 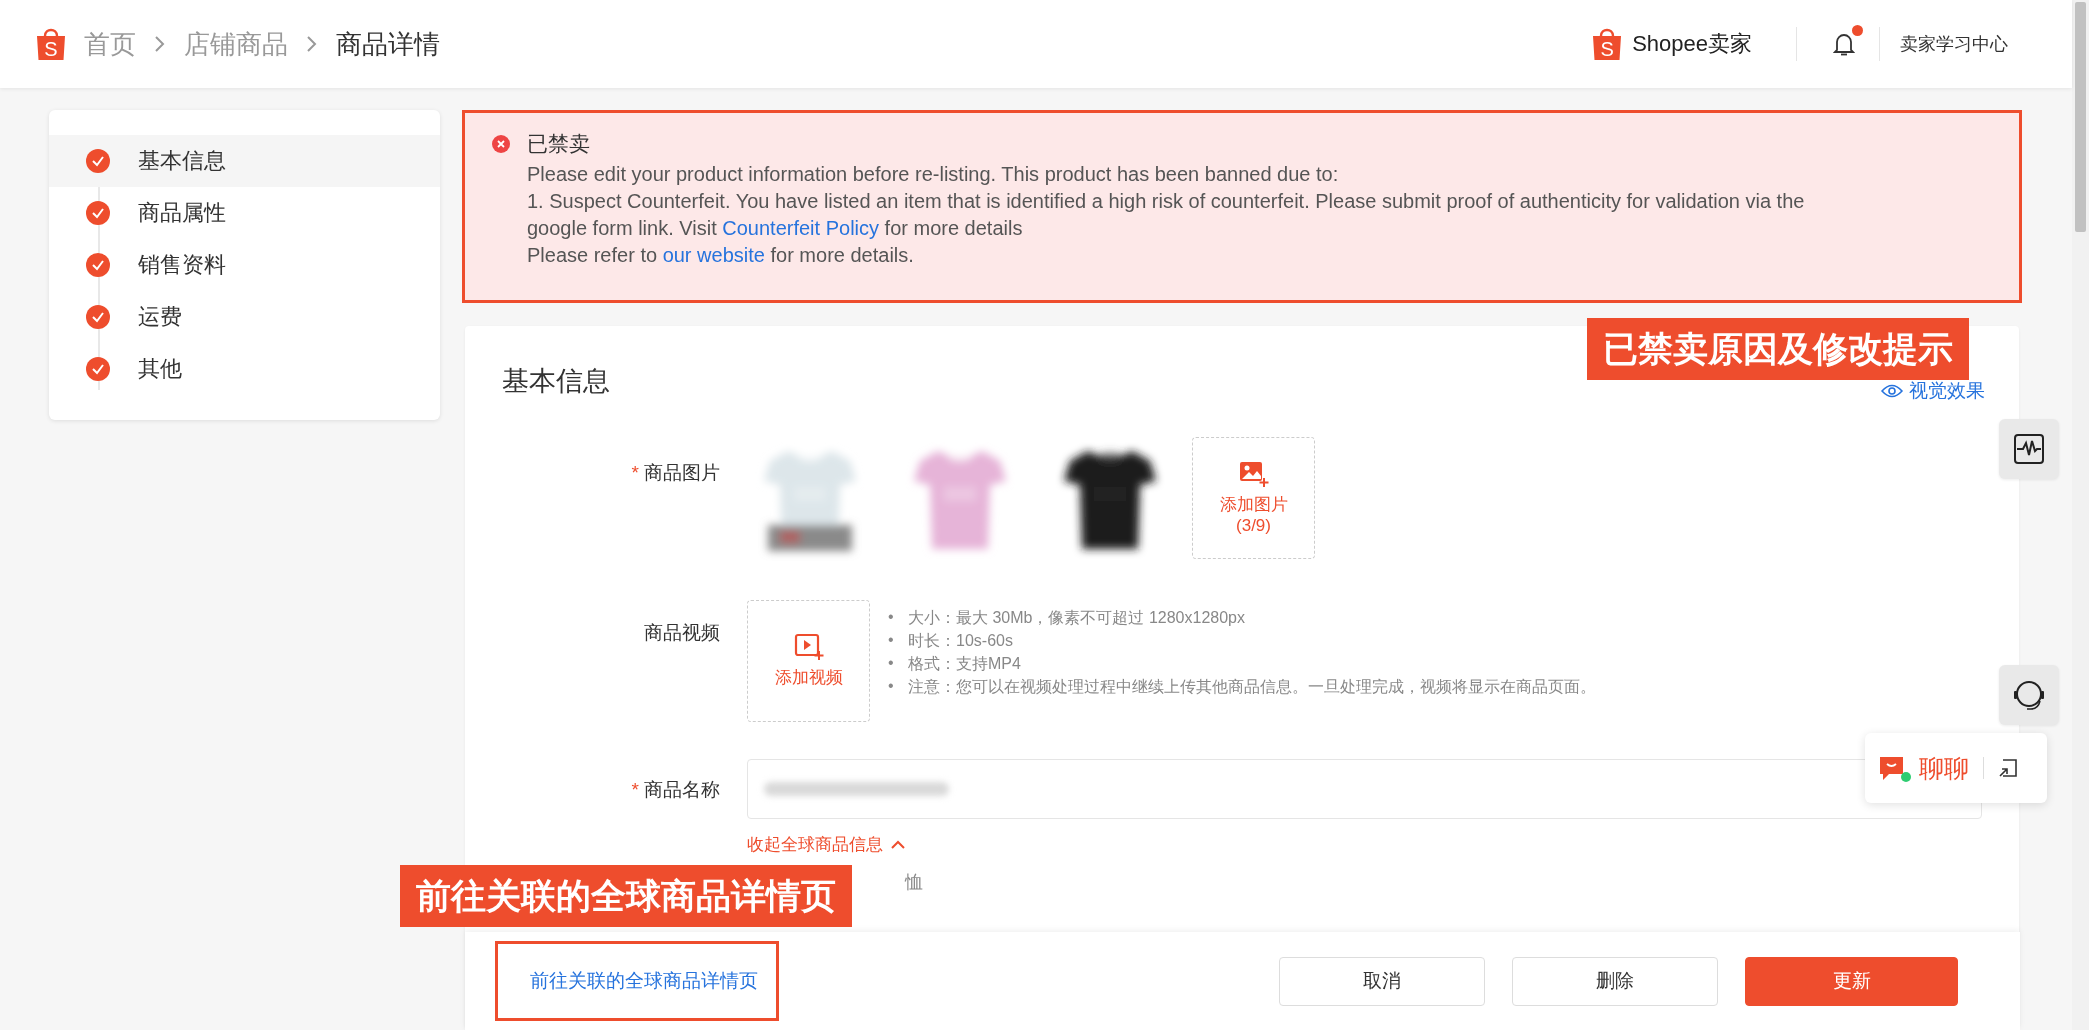 What do you see at coordinates (244, 161) in the screenshot?
I see `sidebar-item: 基本信息` at bounding box center [244, 161].